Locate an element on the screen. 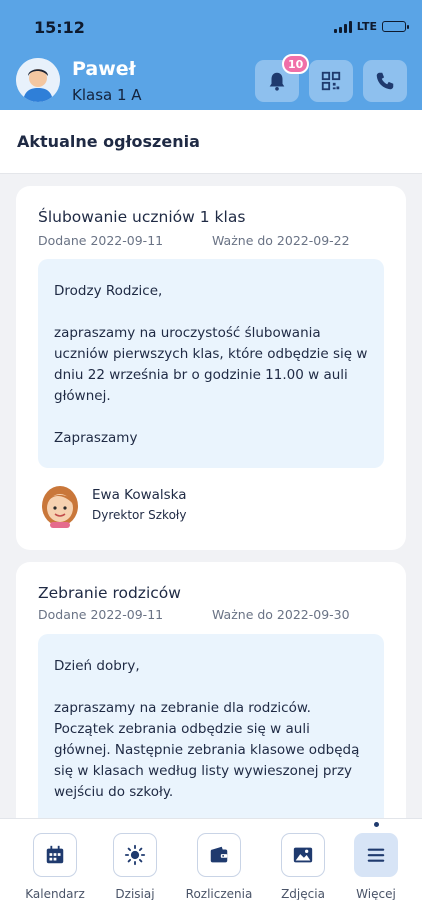 This screenshot has width=422, height=900. message-paragraph: Drodzy Rodzice, is located at coordinates (108, 291).